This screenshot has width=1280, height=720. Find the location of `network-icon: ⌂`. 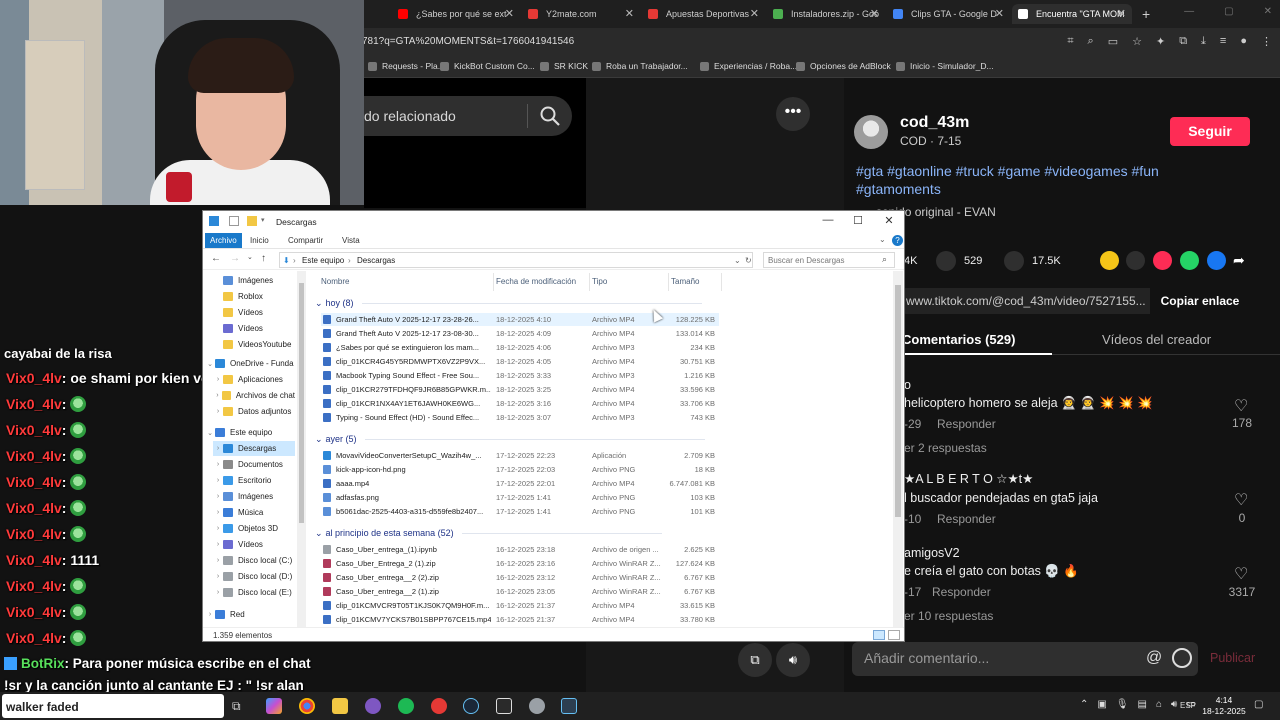

network-icon: ⌂ is located at coordinates (1159, 704).